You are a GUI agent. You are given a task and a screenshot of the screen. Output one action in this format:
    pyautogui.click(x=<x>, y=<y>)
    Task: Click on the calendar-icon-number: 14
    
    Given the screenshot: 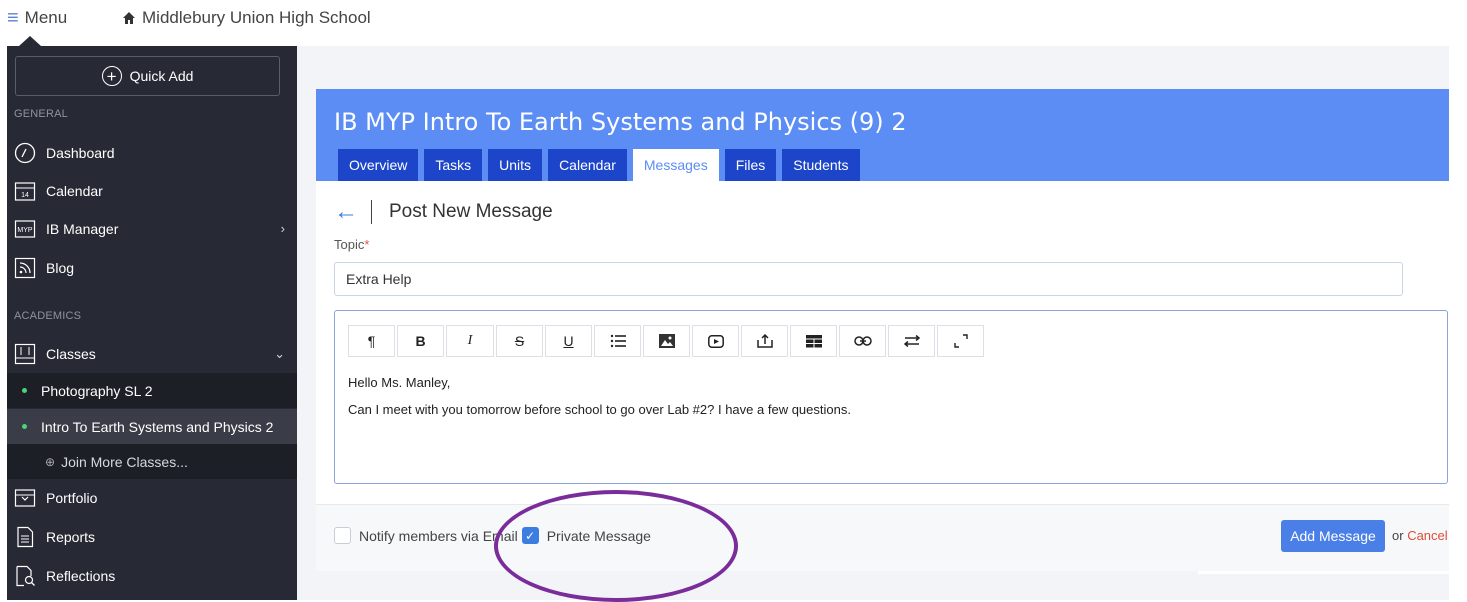 What is the action you would take?
    pyautogui.click(x=25, y=195)
    